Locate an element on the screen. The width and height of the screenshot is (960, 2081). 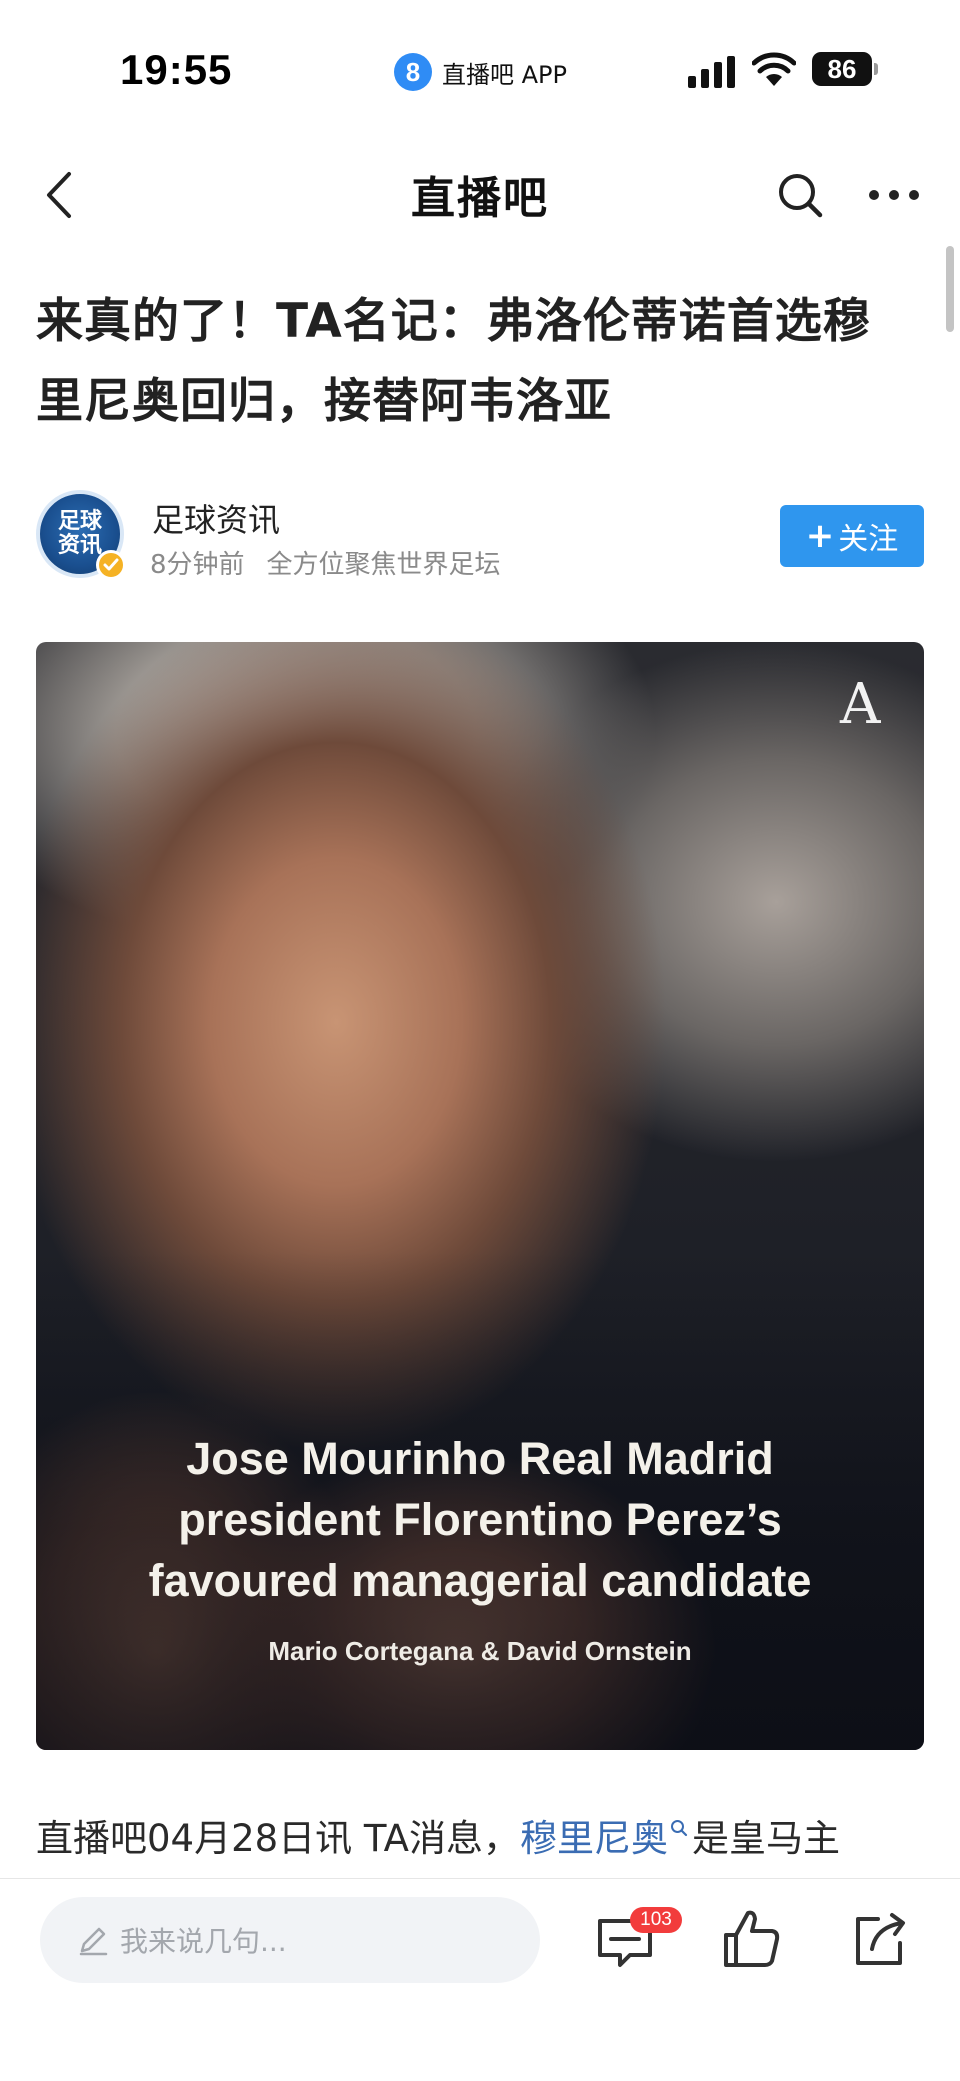
status-time: 19:55 is located at coordinates (176, 69).